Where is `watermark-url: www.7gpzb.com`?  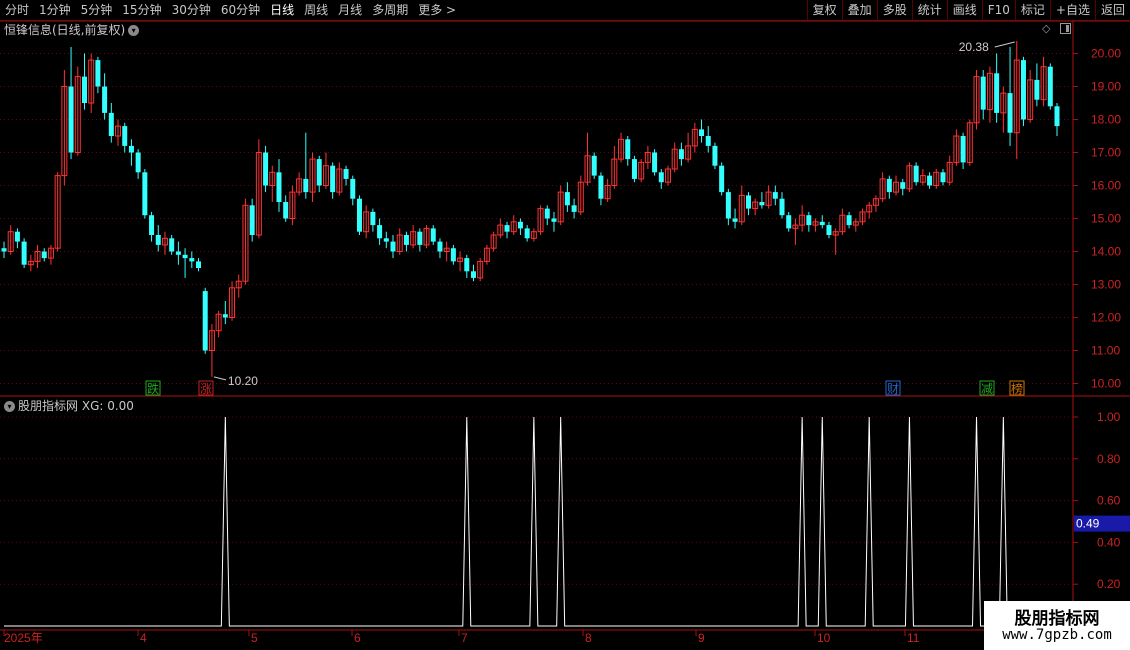 watermark-url: www.7gpzb.com is located at coordinates (1057, 635).